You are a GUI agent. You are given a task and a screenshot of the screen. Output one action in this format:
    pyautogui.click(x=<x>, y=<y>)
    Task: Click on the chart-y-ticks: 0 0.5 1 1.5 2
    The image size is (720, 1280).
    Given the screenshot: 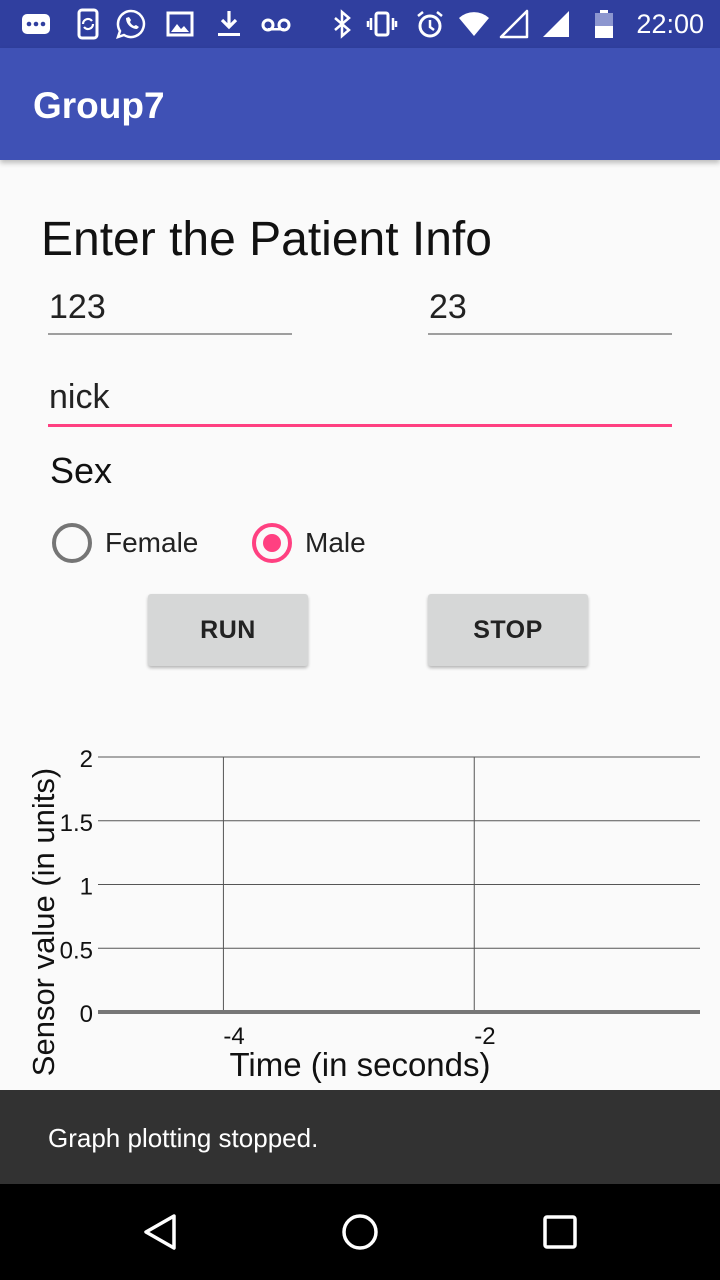 What is the action you would take?
    pyautogui.click(x=76, y=887)
    